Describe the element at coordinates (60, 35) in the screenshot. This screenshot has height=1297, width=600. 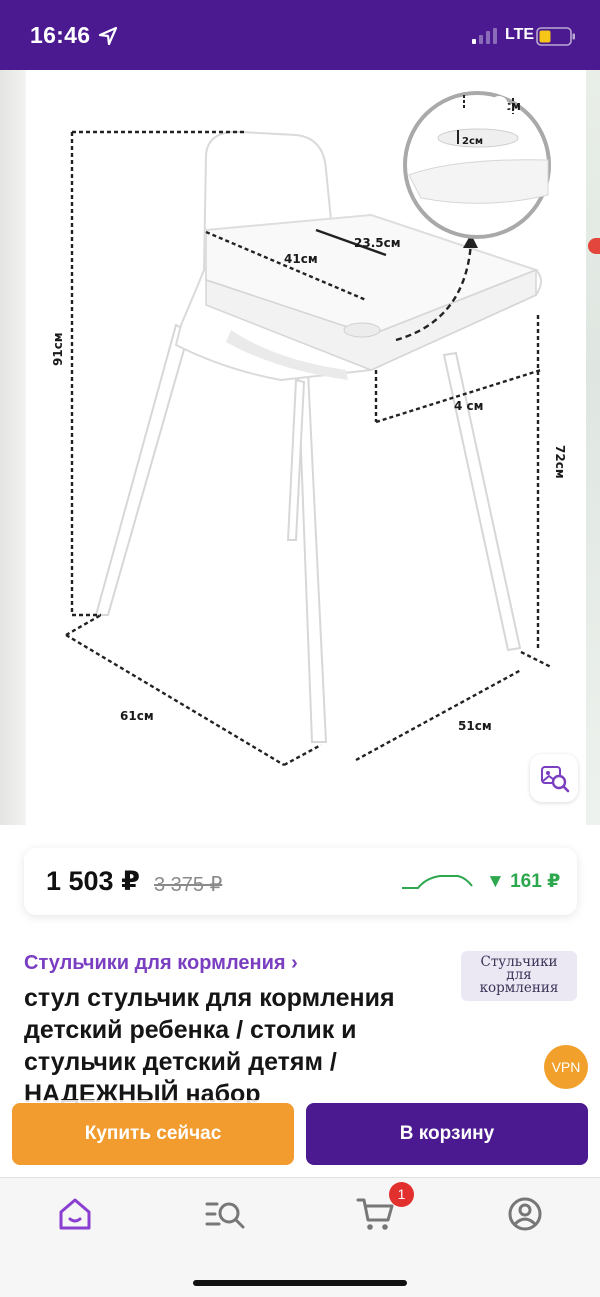
I see `status-time: 16:46` at that location.